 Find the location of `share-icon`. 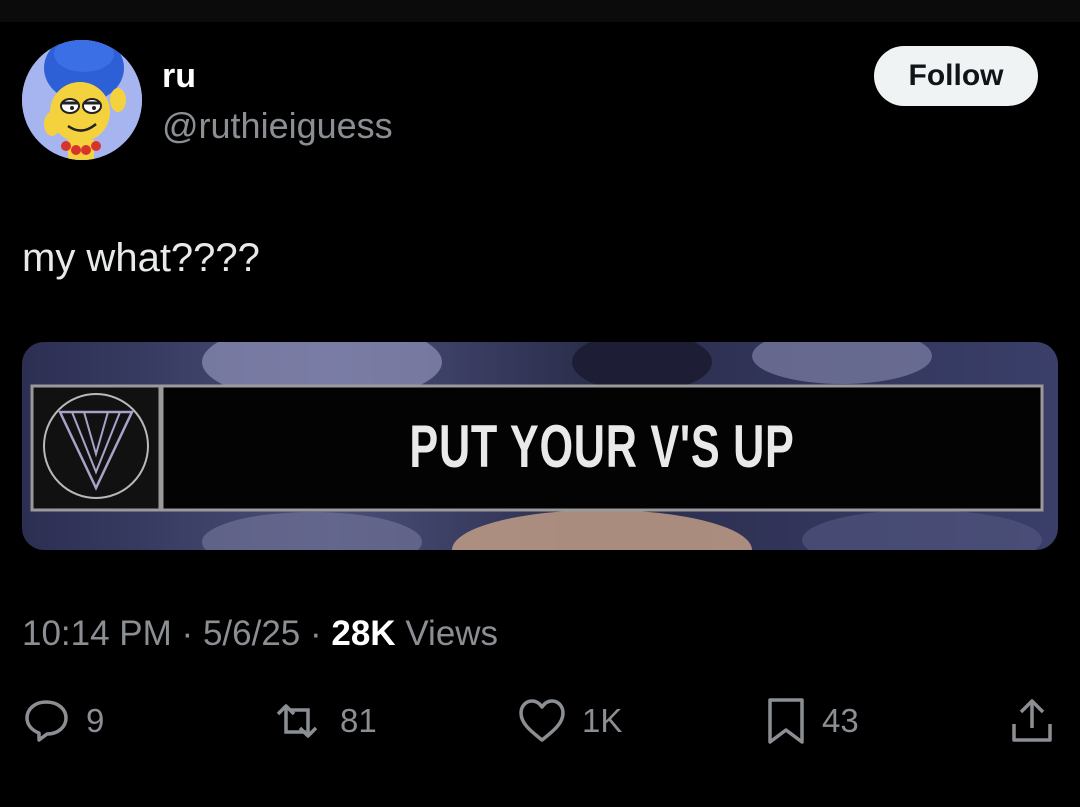

share-icon is located at coordinates (1032, 721).